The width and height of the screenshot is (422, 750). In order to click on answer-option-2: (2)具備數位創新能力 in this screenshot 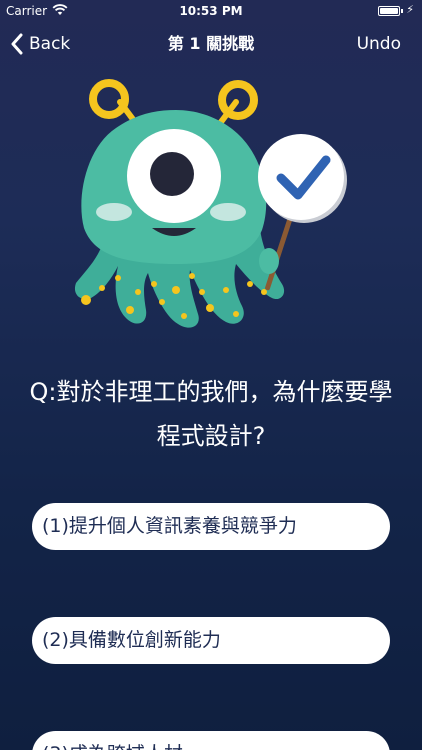, I will do `click(211, 640)`.